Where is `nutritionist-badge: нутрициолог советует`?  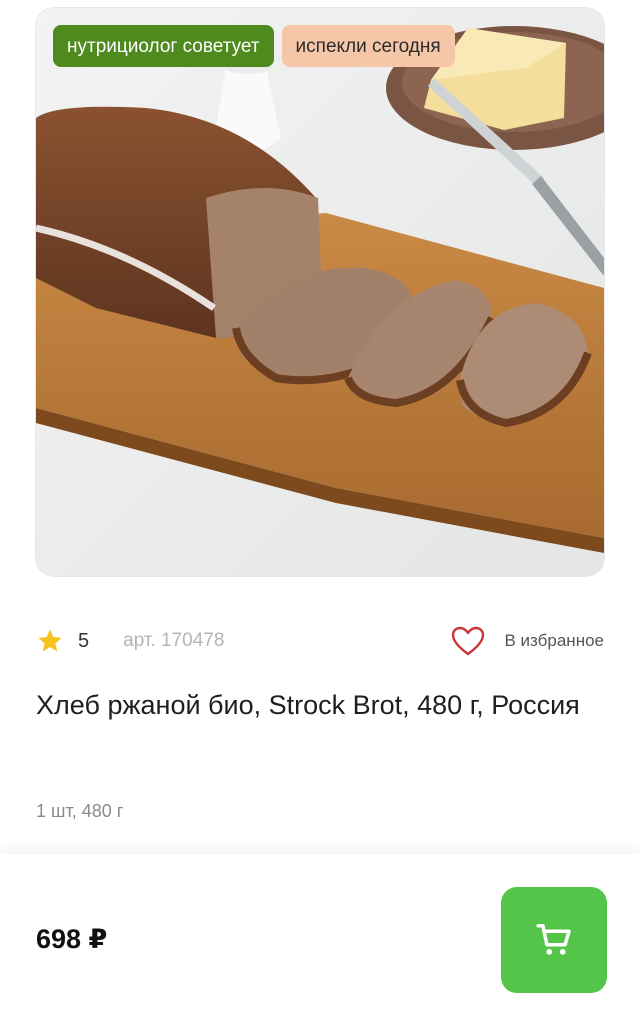 nutritionist-badge: нутрициолог советует is located at coordinates (163, 46).